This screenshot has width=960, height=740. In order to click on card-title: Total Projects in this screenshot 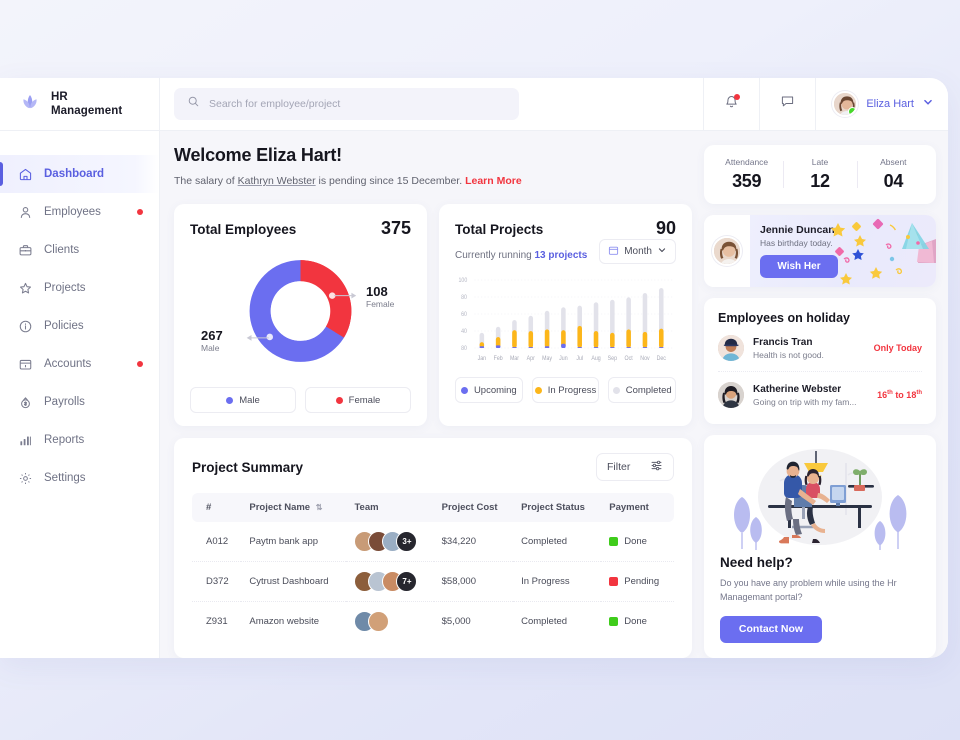, I will do `click(499, 229)`.